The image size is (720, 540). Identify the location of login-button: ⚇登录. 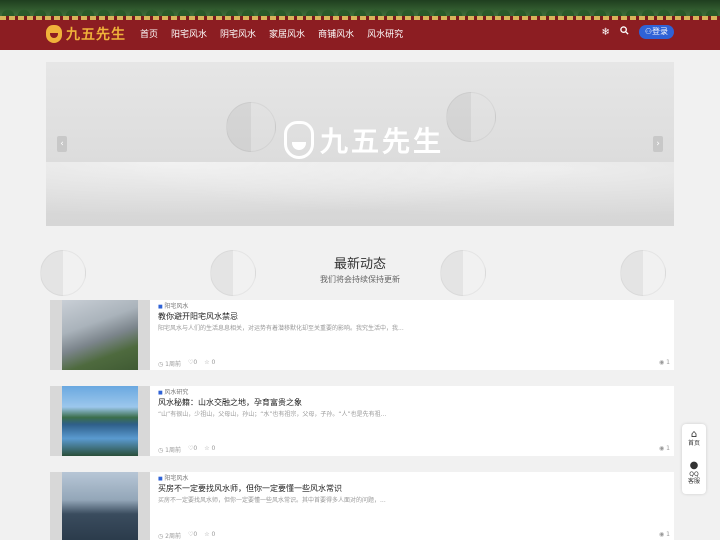
(656, 32).